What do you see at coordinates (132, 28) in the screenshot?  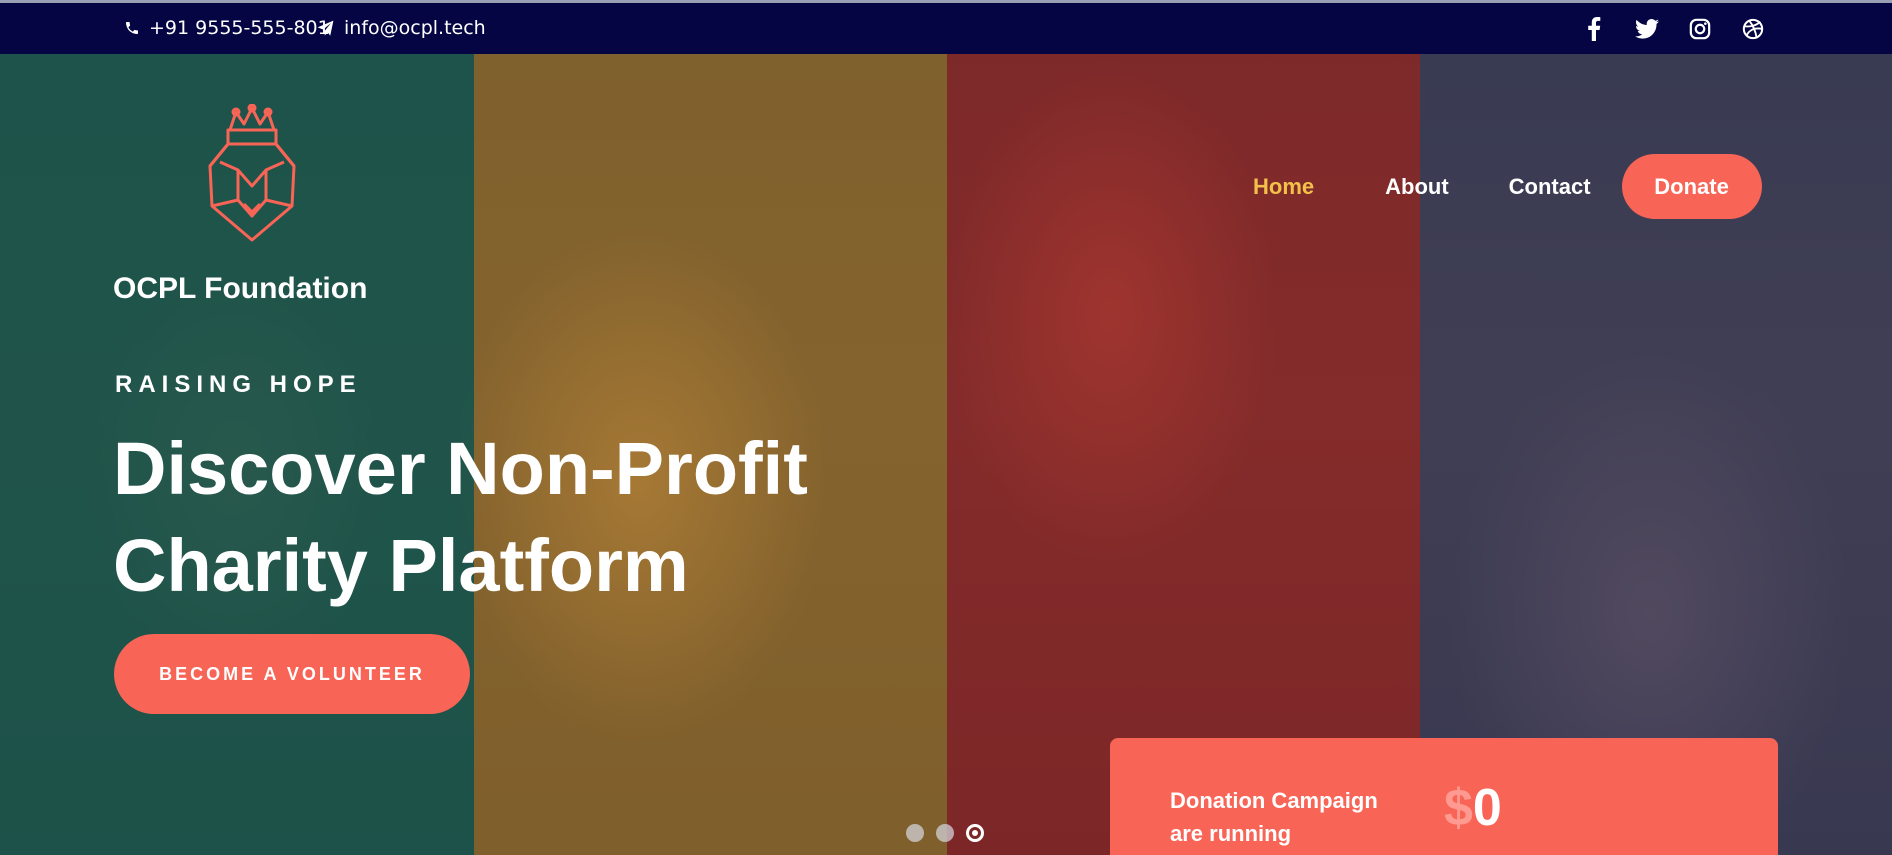 I see `phone-icon` at bounding box center [132, 28].